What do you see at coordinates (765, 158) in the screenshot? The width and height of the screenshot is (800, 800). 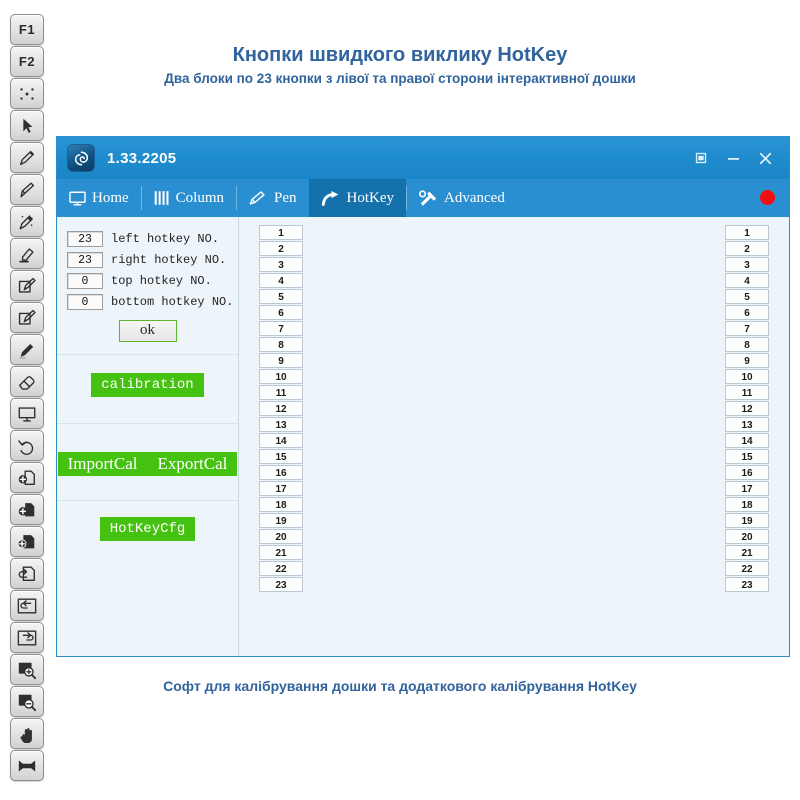 I see `close-icon` at bounding box center [765, 158].